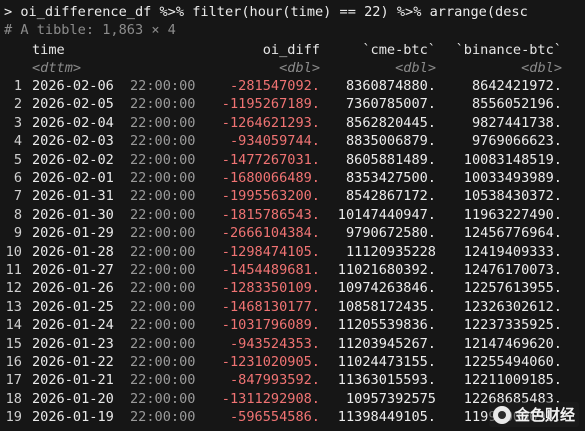  Describe the element at coordinates (512, 270) in the screenshot. I see `cell-binance-btc: 12476170073.` at that location.